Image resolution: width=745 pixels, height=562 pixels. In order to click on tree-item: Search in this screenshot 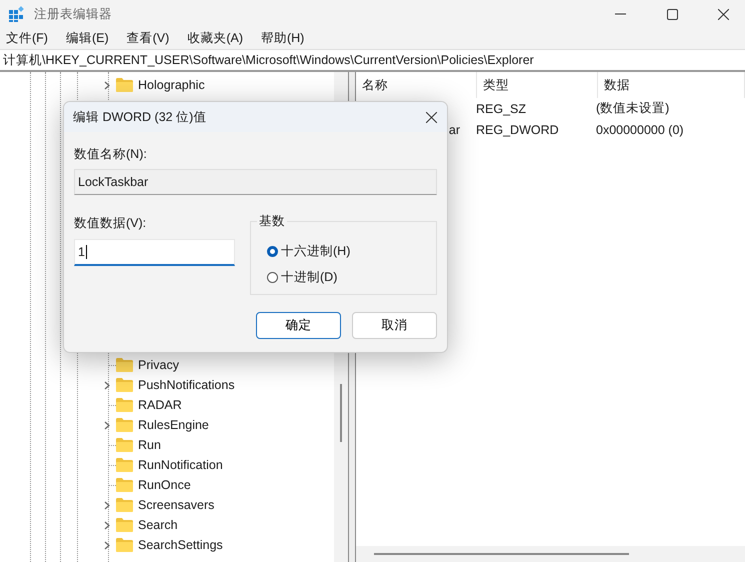, I will do `click(158, 525)`.